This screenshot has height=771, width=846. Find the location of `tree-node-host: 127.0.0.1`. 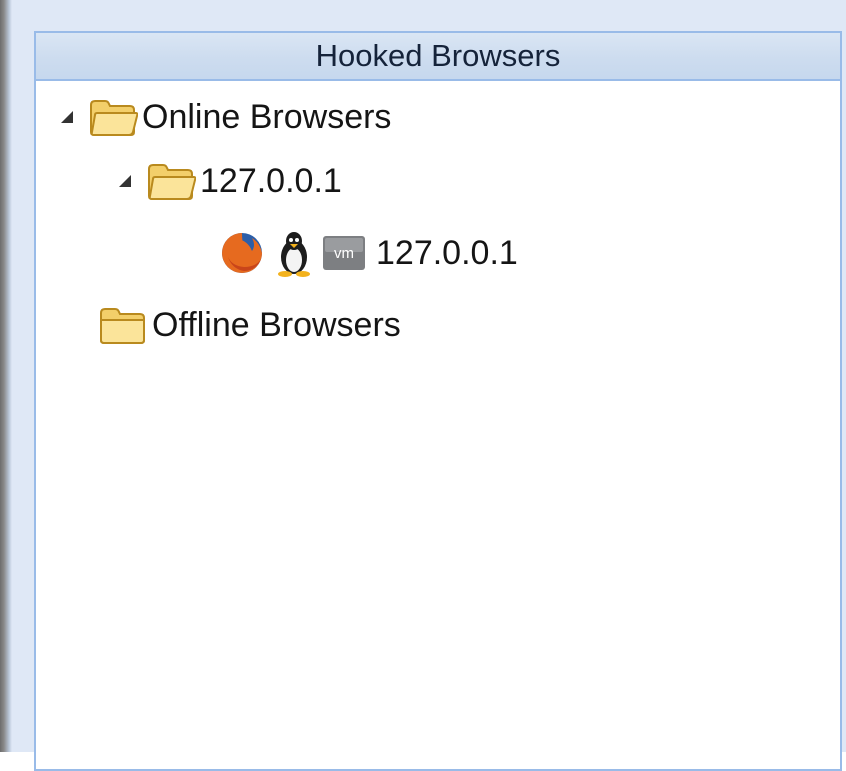

tree-node-host: 127.0.0.1 is located at coordinates (228, 181).